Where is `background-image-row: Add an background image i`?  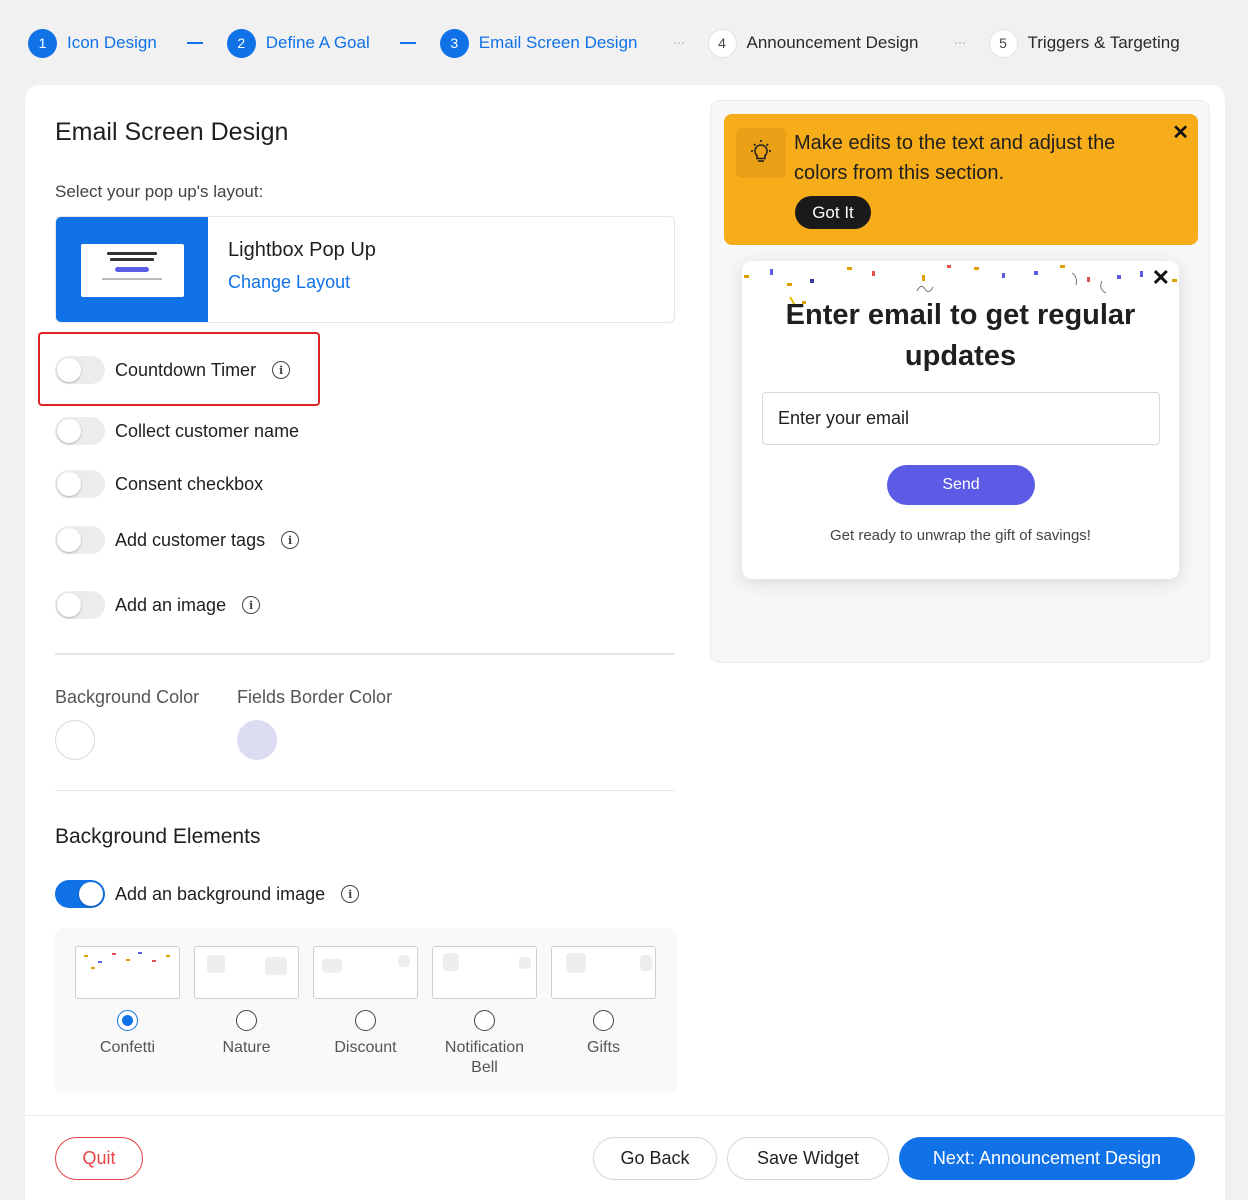
background-image-row: Add an background image i is located at coordinates (207, 894).